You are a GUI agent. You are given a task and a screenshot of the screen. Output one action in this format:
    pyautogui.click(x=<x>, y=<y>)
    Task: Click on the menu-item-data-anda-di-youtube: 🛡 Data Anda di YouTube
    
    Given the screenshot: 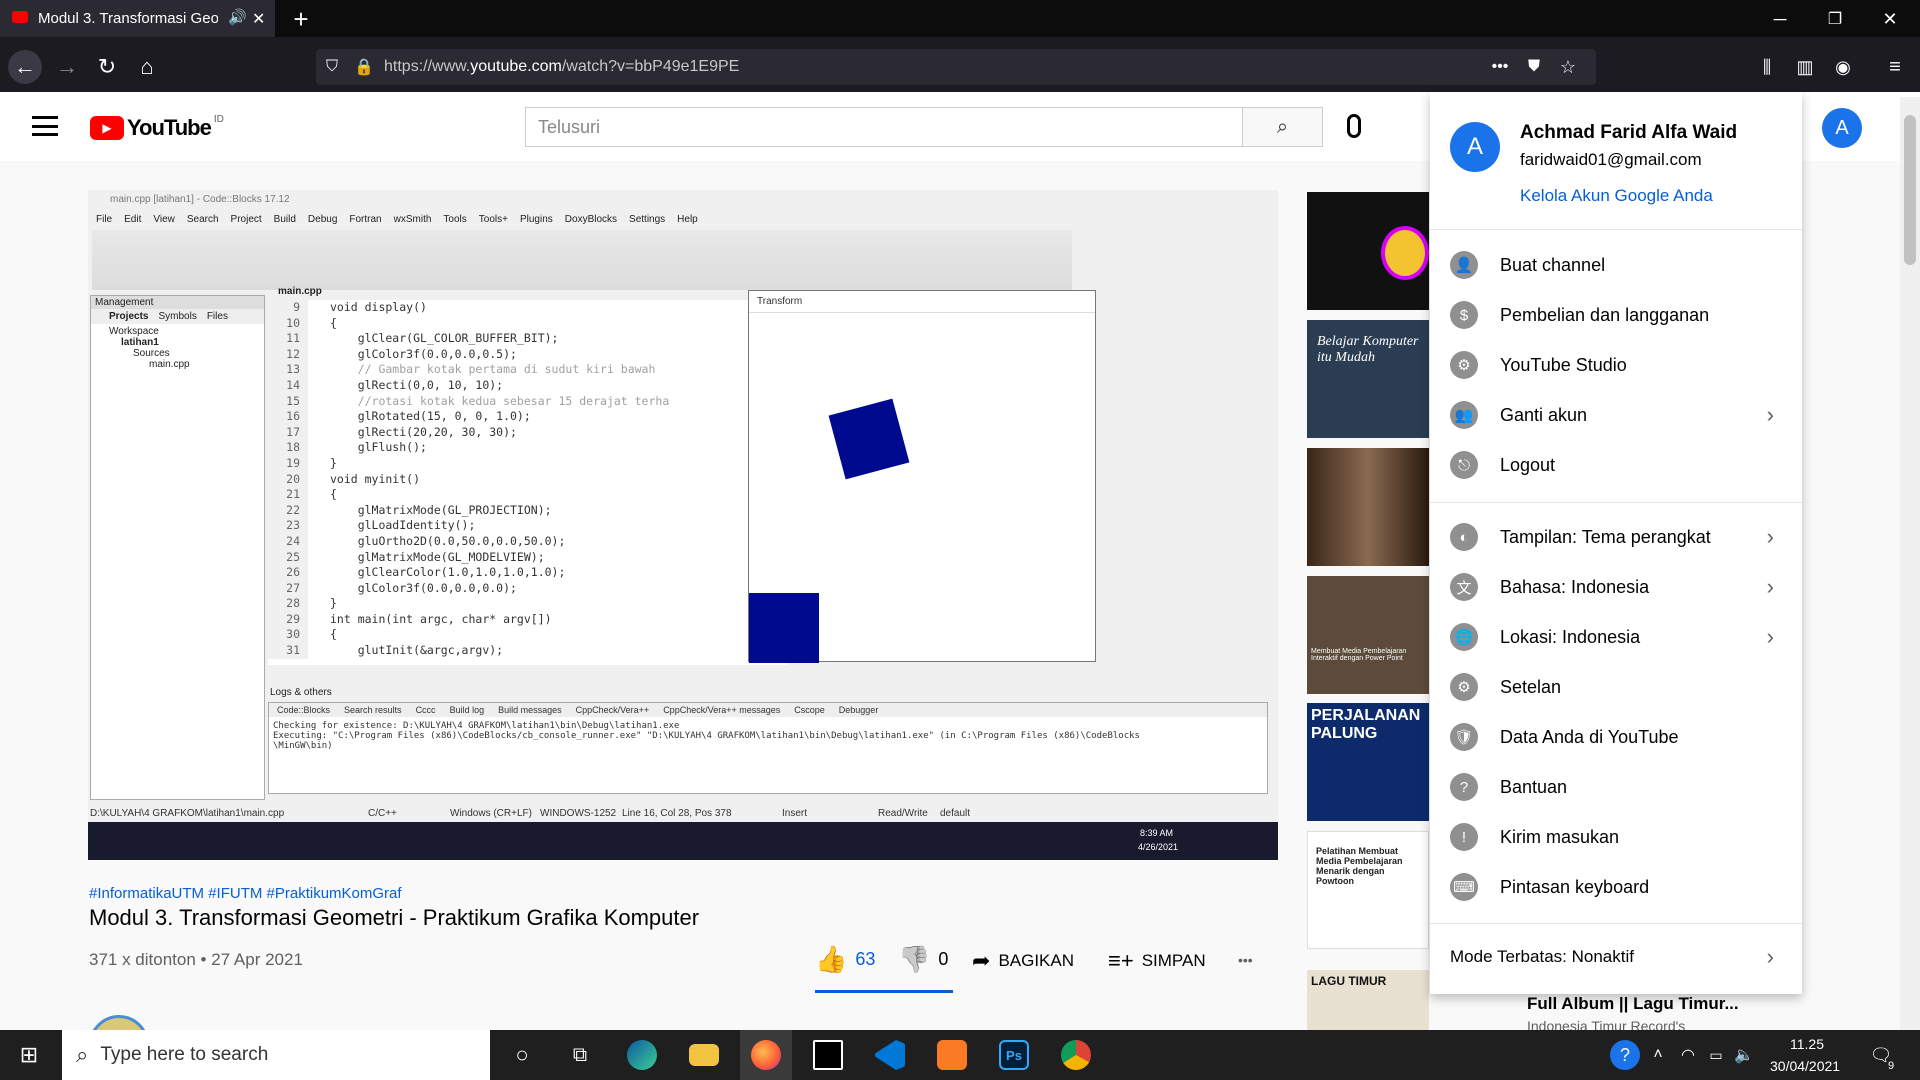 What is the action you would take?
    pyautogui.click(x=1616, y=737)
    